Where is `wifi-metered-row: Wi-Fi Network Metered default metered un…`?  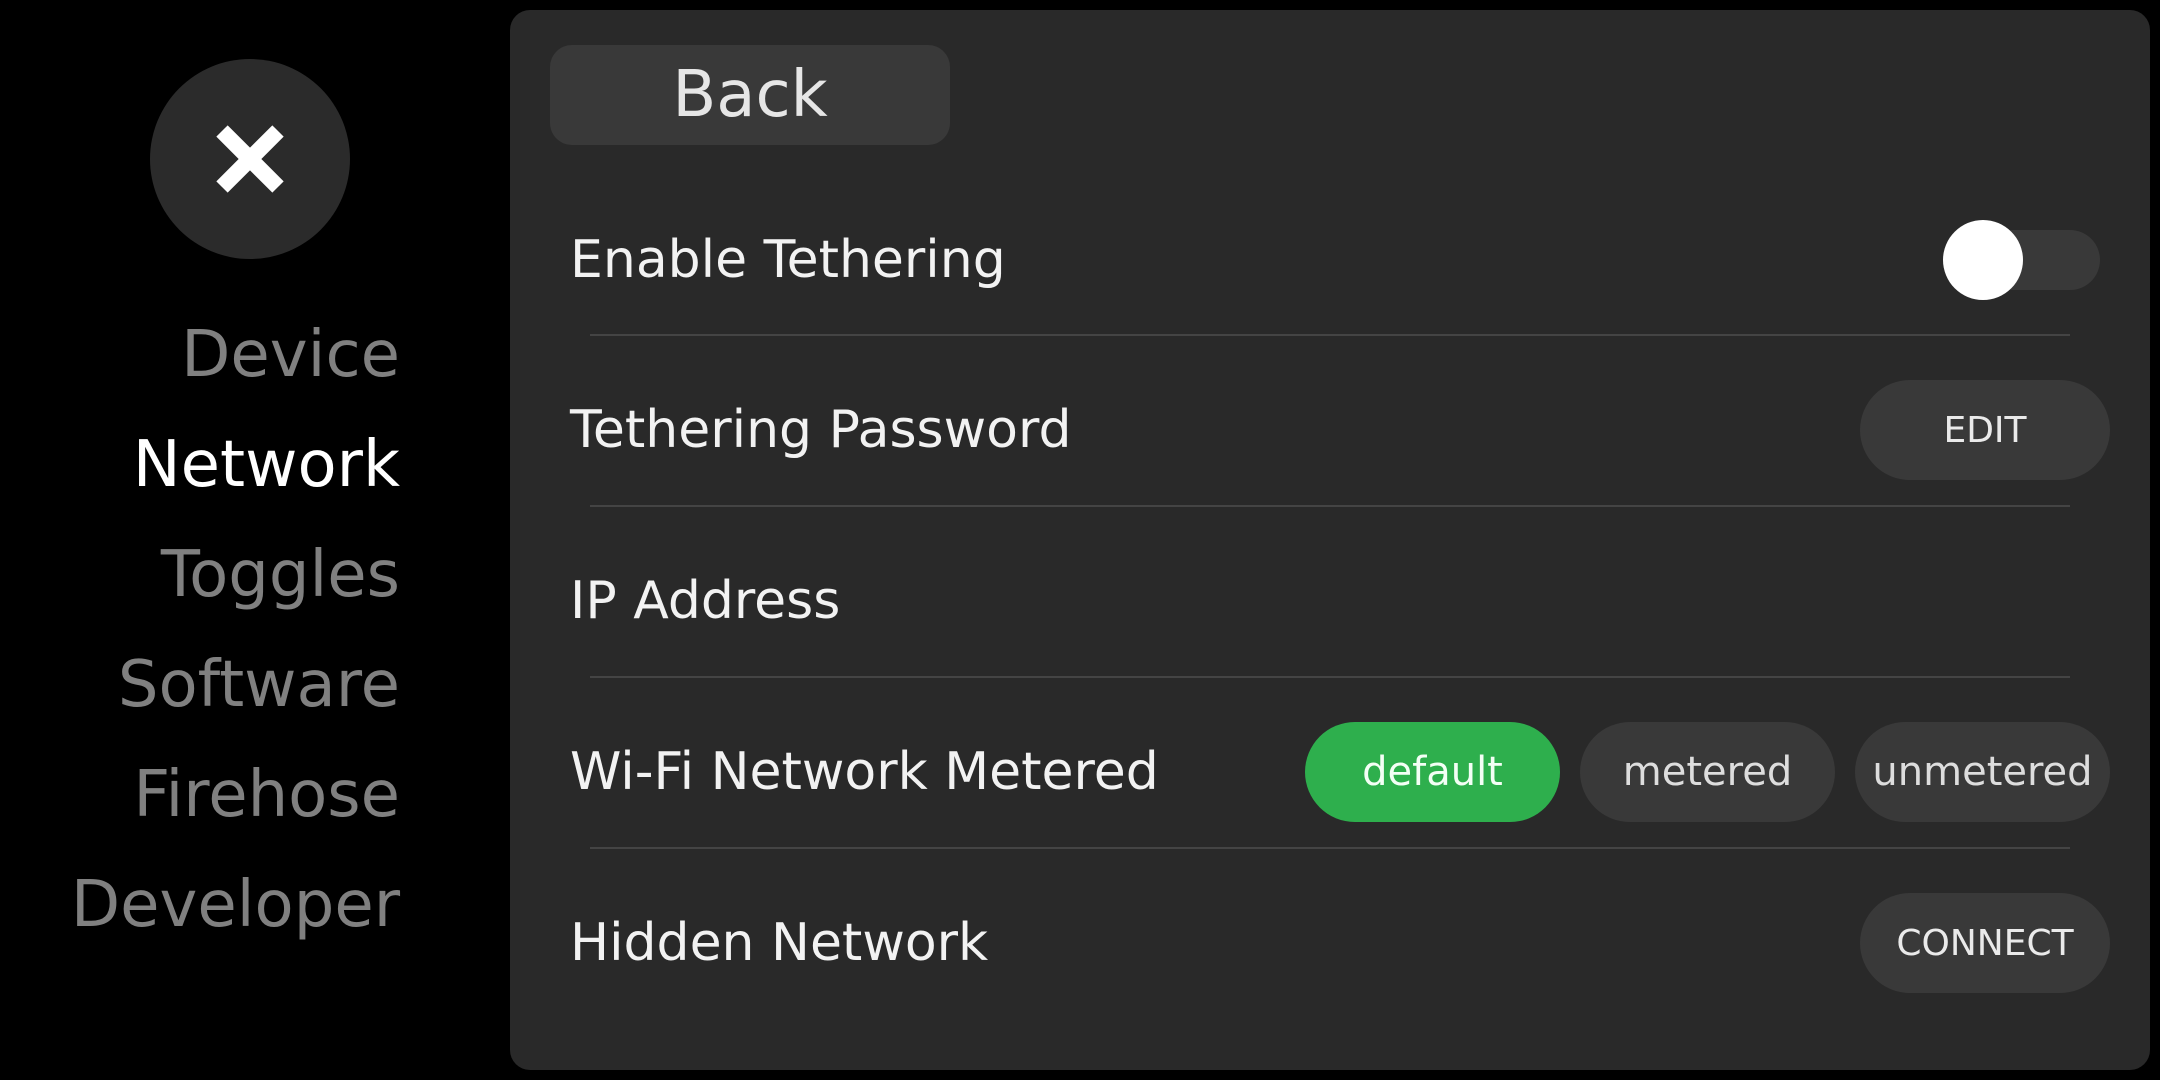 wifi-metered-row: Wi-Fi Network Metered default metered un… is located at coordinates (1340, 772).